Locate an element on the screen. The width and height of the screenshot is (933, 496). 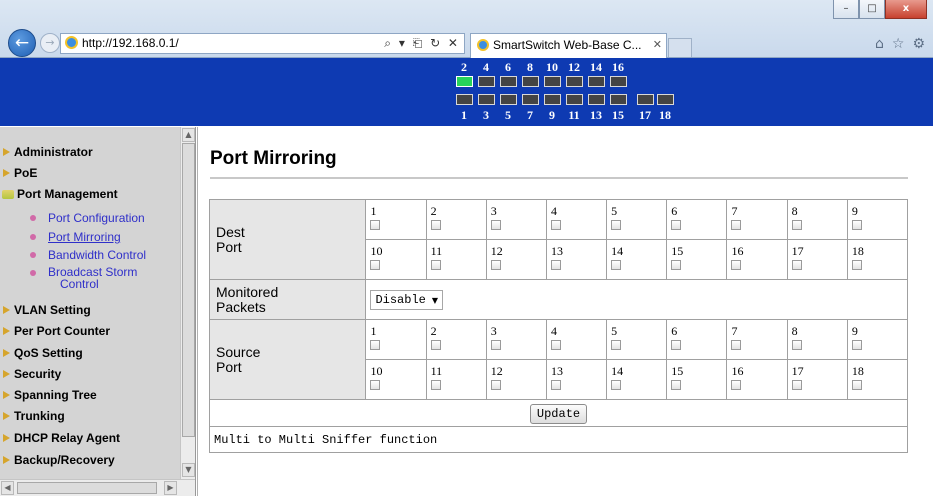
menu-open-icon is located at coordinates (8, 194).